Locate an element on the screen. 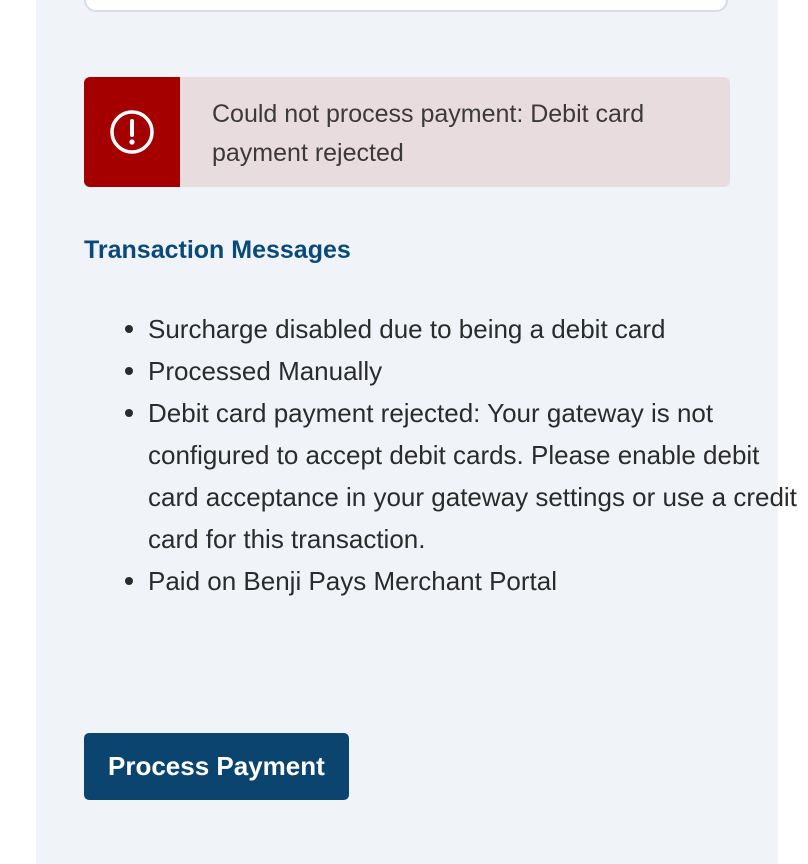 This screenshot has height=864, width=808. list-item: Paid on Benji Pays Merchant Portal is located at coordinates (461, 581).